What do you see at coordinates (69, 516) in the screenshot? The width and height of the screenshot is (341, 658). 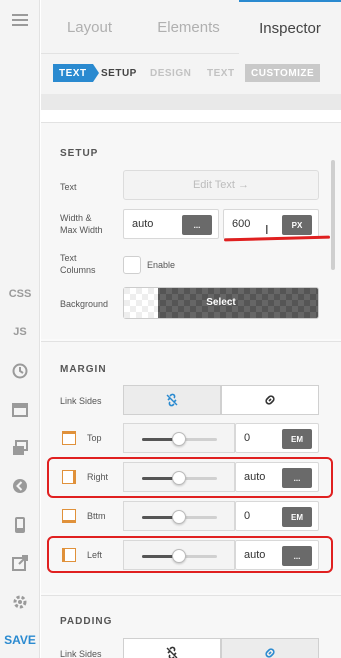 I see `margin-bottom-icon` at bounding box center [69, 516].